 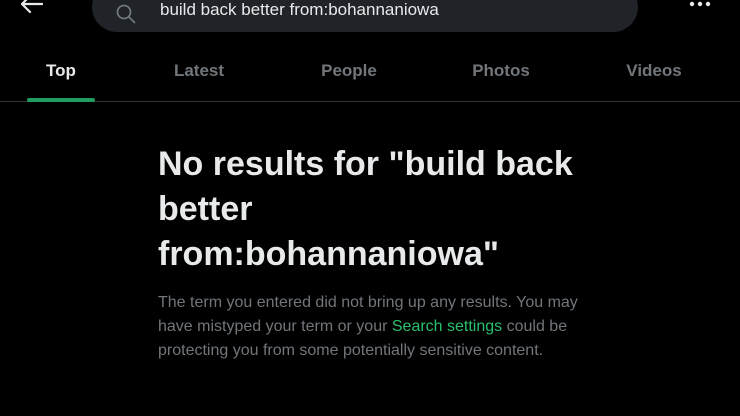 I want to click on arrow-left-icon, so click(x=32, y=6).